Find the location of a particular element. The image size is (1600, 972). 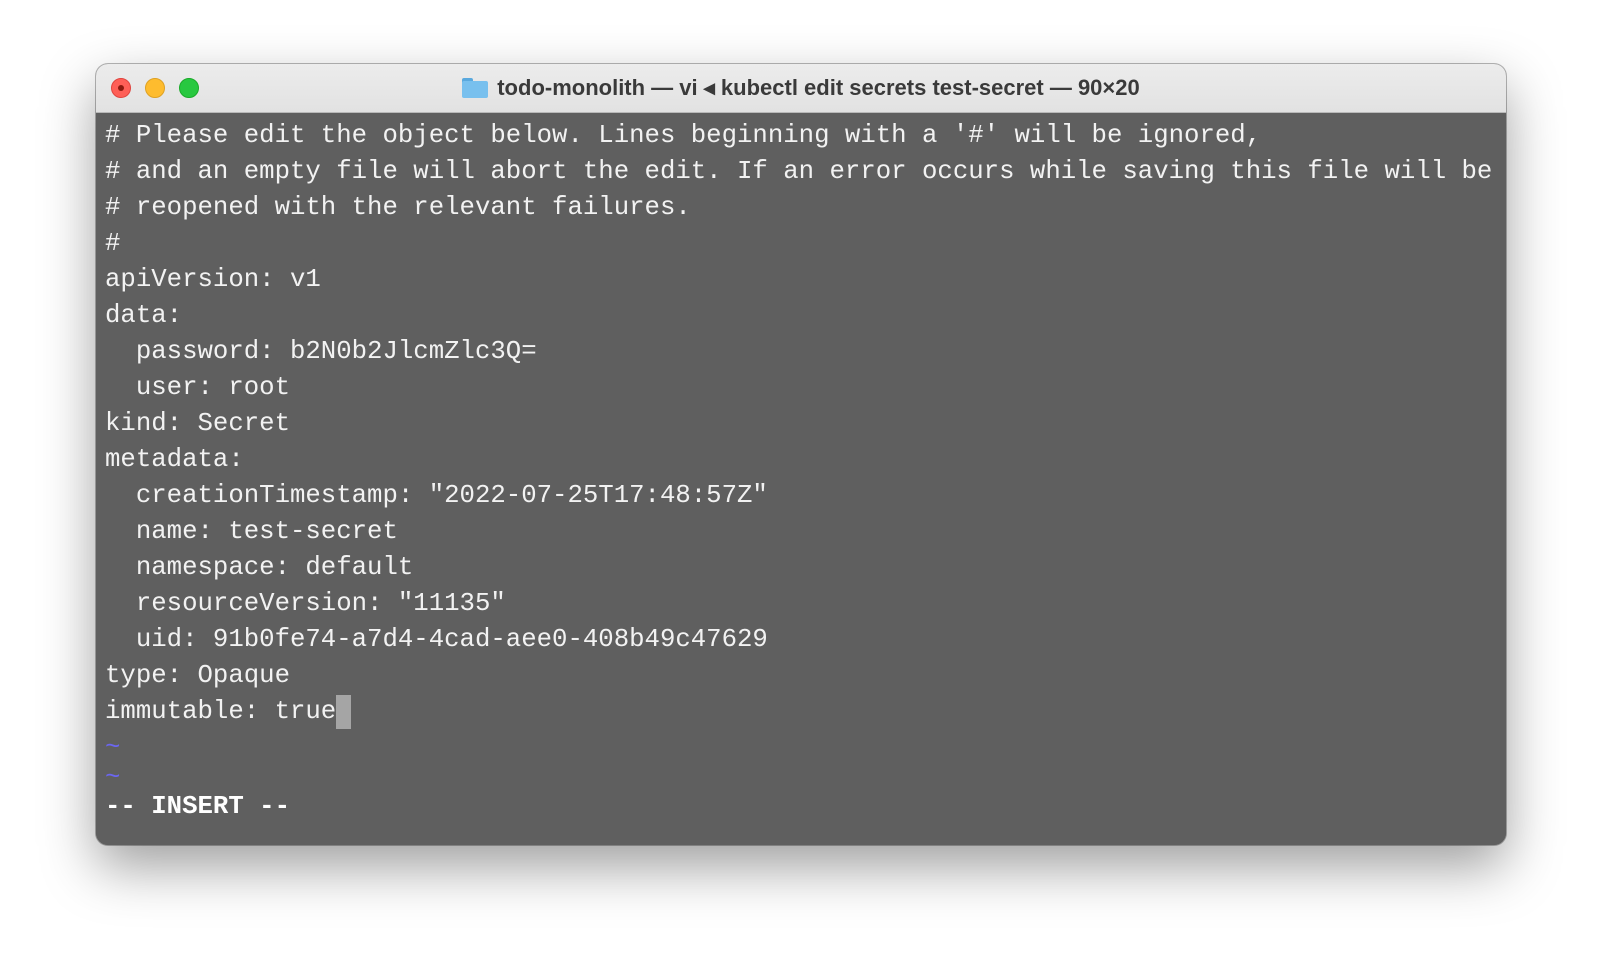

editor-line: password: b2N0b2JlcmZlc3Q= is located at coordinates (321, 351).